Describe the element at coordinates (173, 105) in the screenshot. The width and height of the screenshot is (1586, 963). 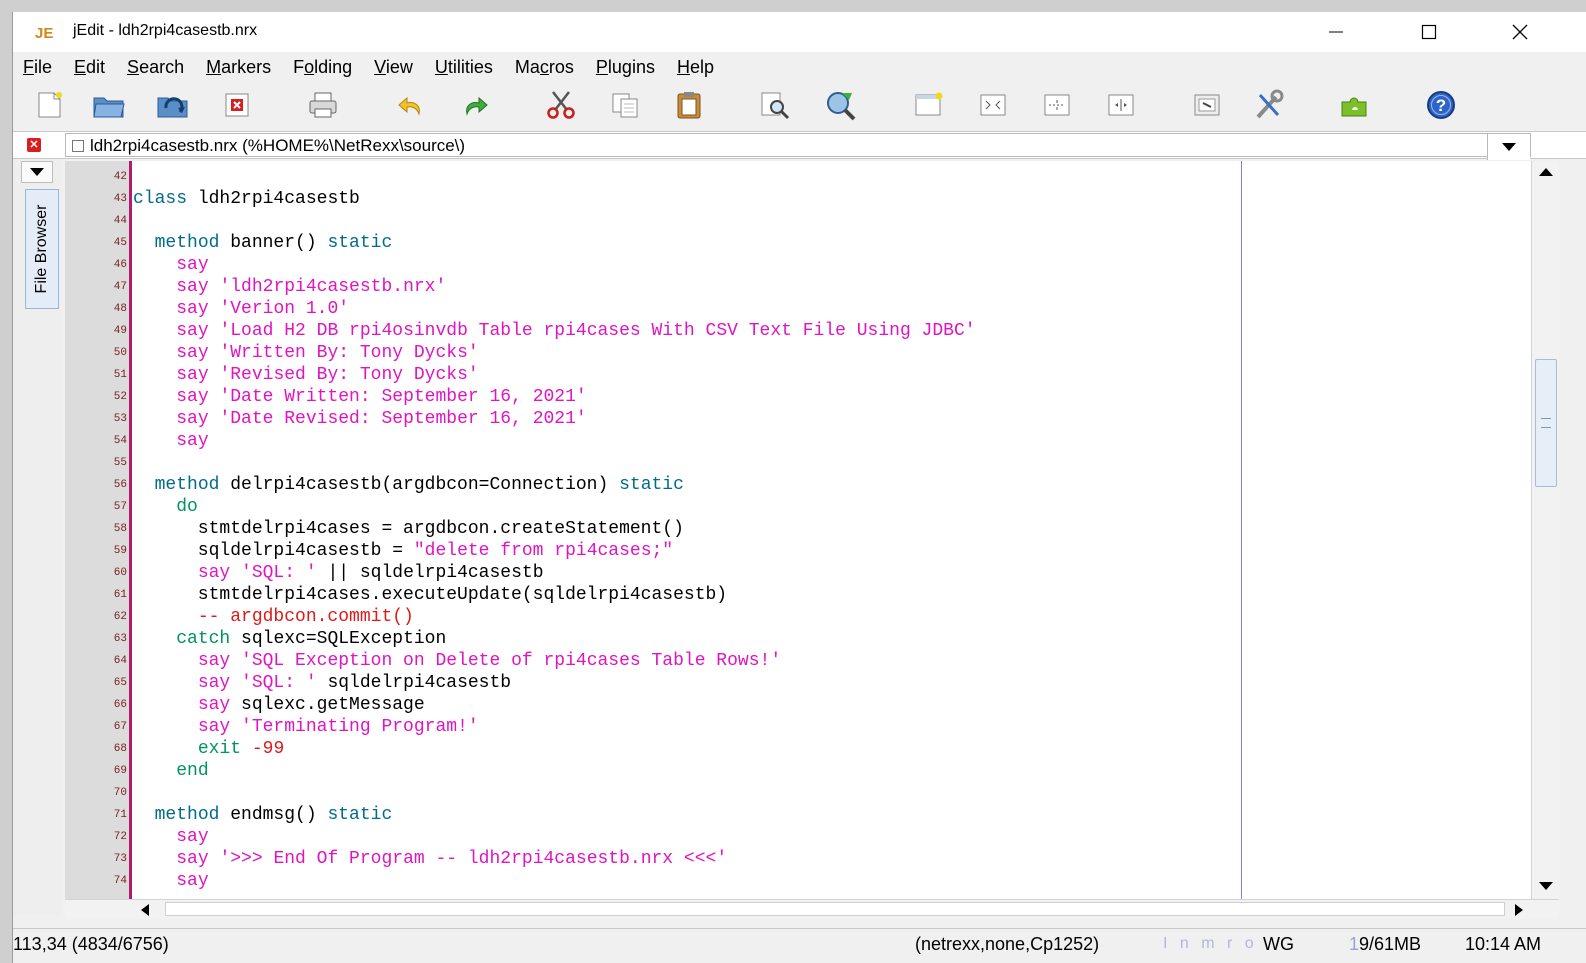
I see `reload-button` at that location.